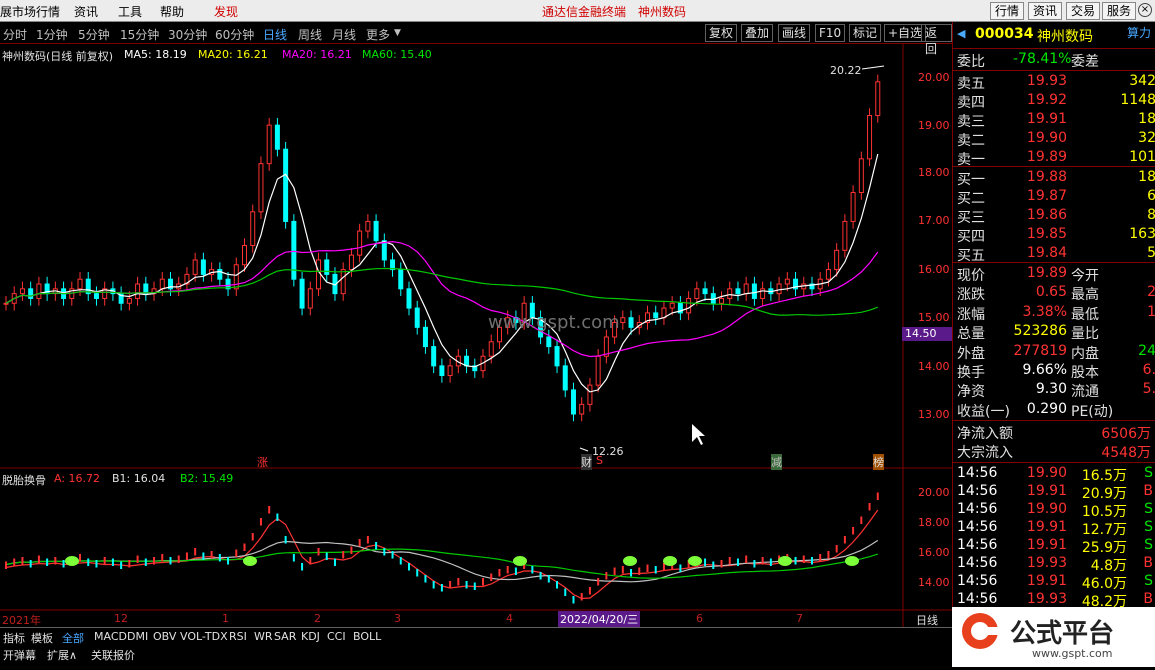 The height and width of the screenshot is (670, 1155). Describe the element at coordinates (62, 655) in the screenshot. I see `btn-expand: 扩展∧` at that location.